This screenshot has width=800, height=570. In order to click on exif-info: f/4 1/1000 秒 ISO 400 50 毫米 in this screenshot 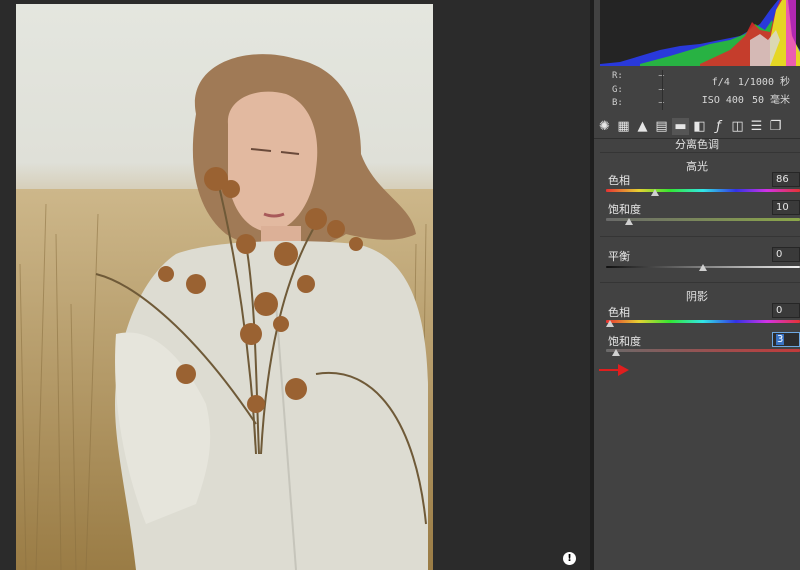, I will do `click(733, 92)`.